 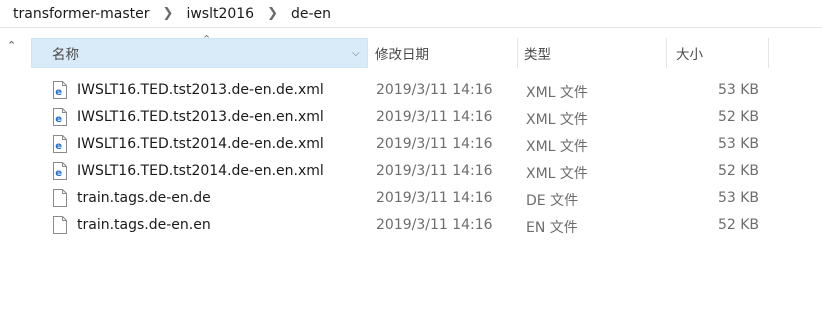 I want to click on breadcrumb: transformer-master ❯ iwslt2016 ❯ de-en, so click(x=411, y=14).